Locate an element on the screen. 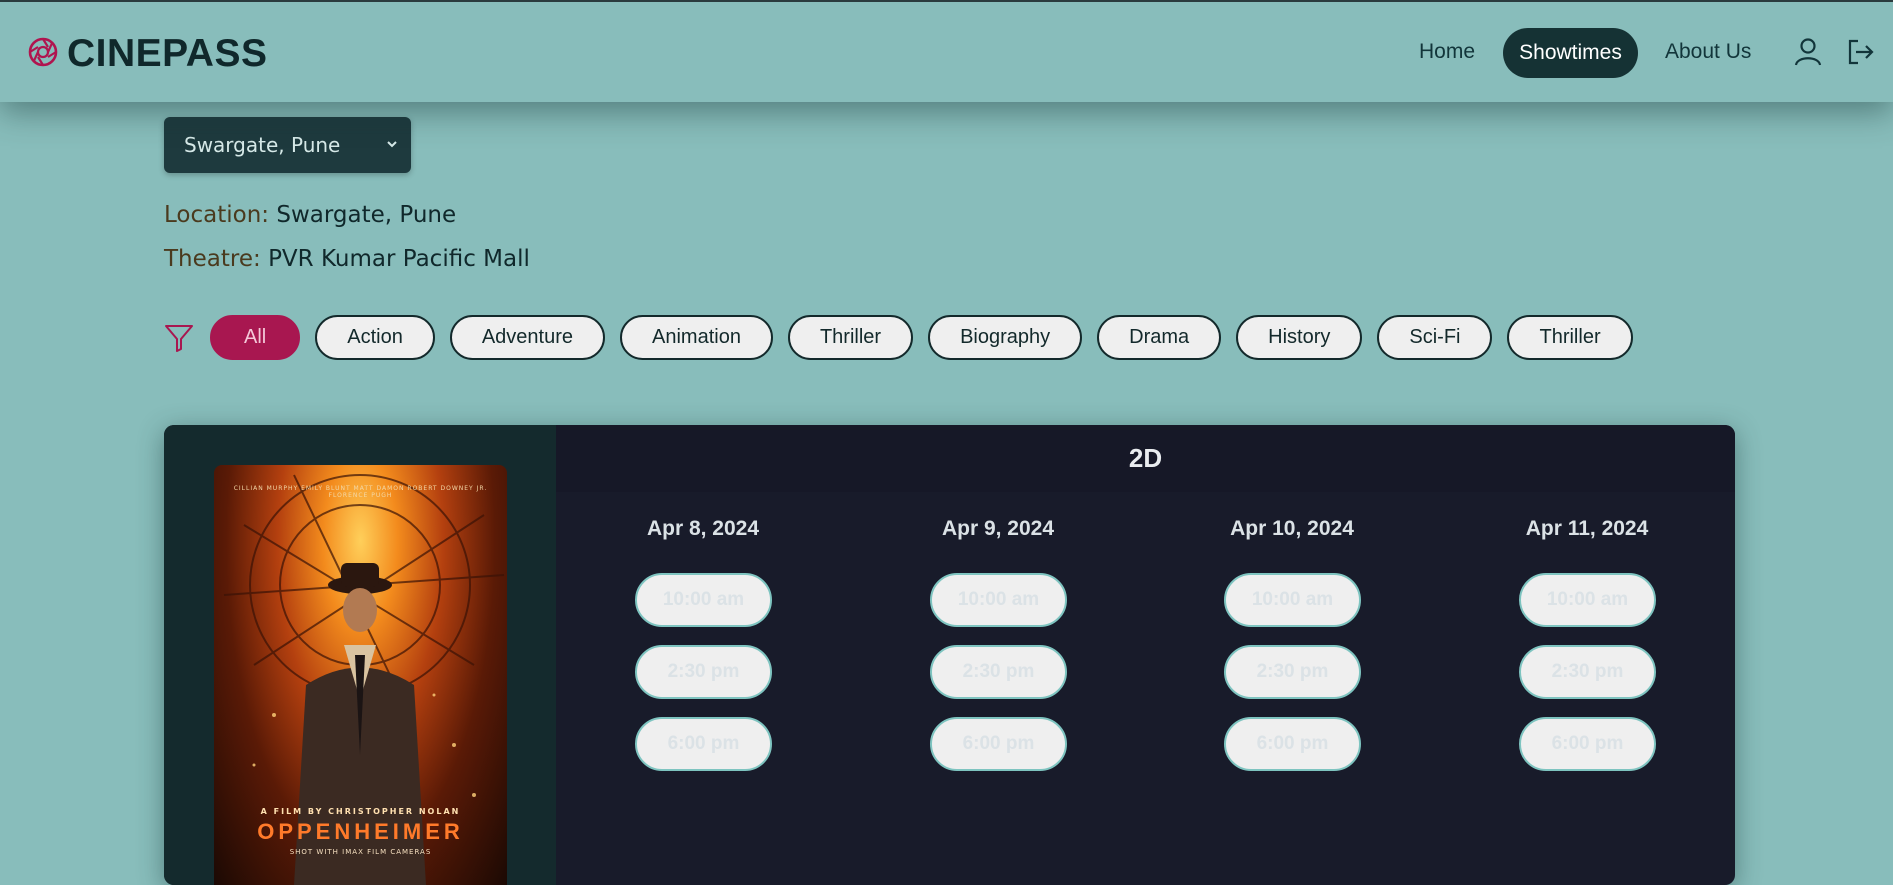 The height and width of the screenshot is (885, 1893). brand: CINEPASS is located at coordinates (147, 54).